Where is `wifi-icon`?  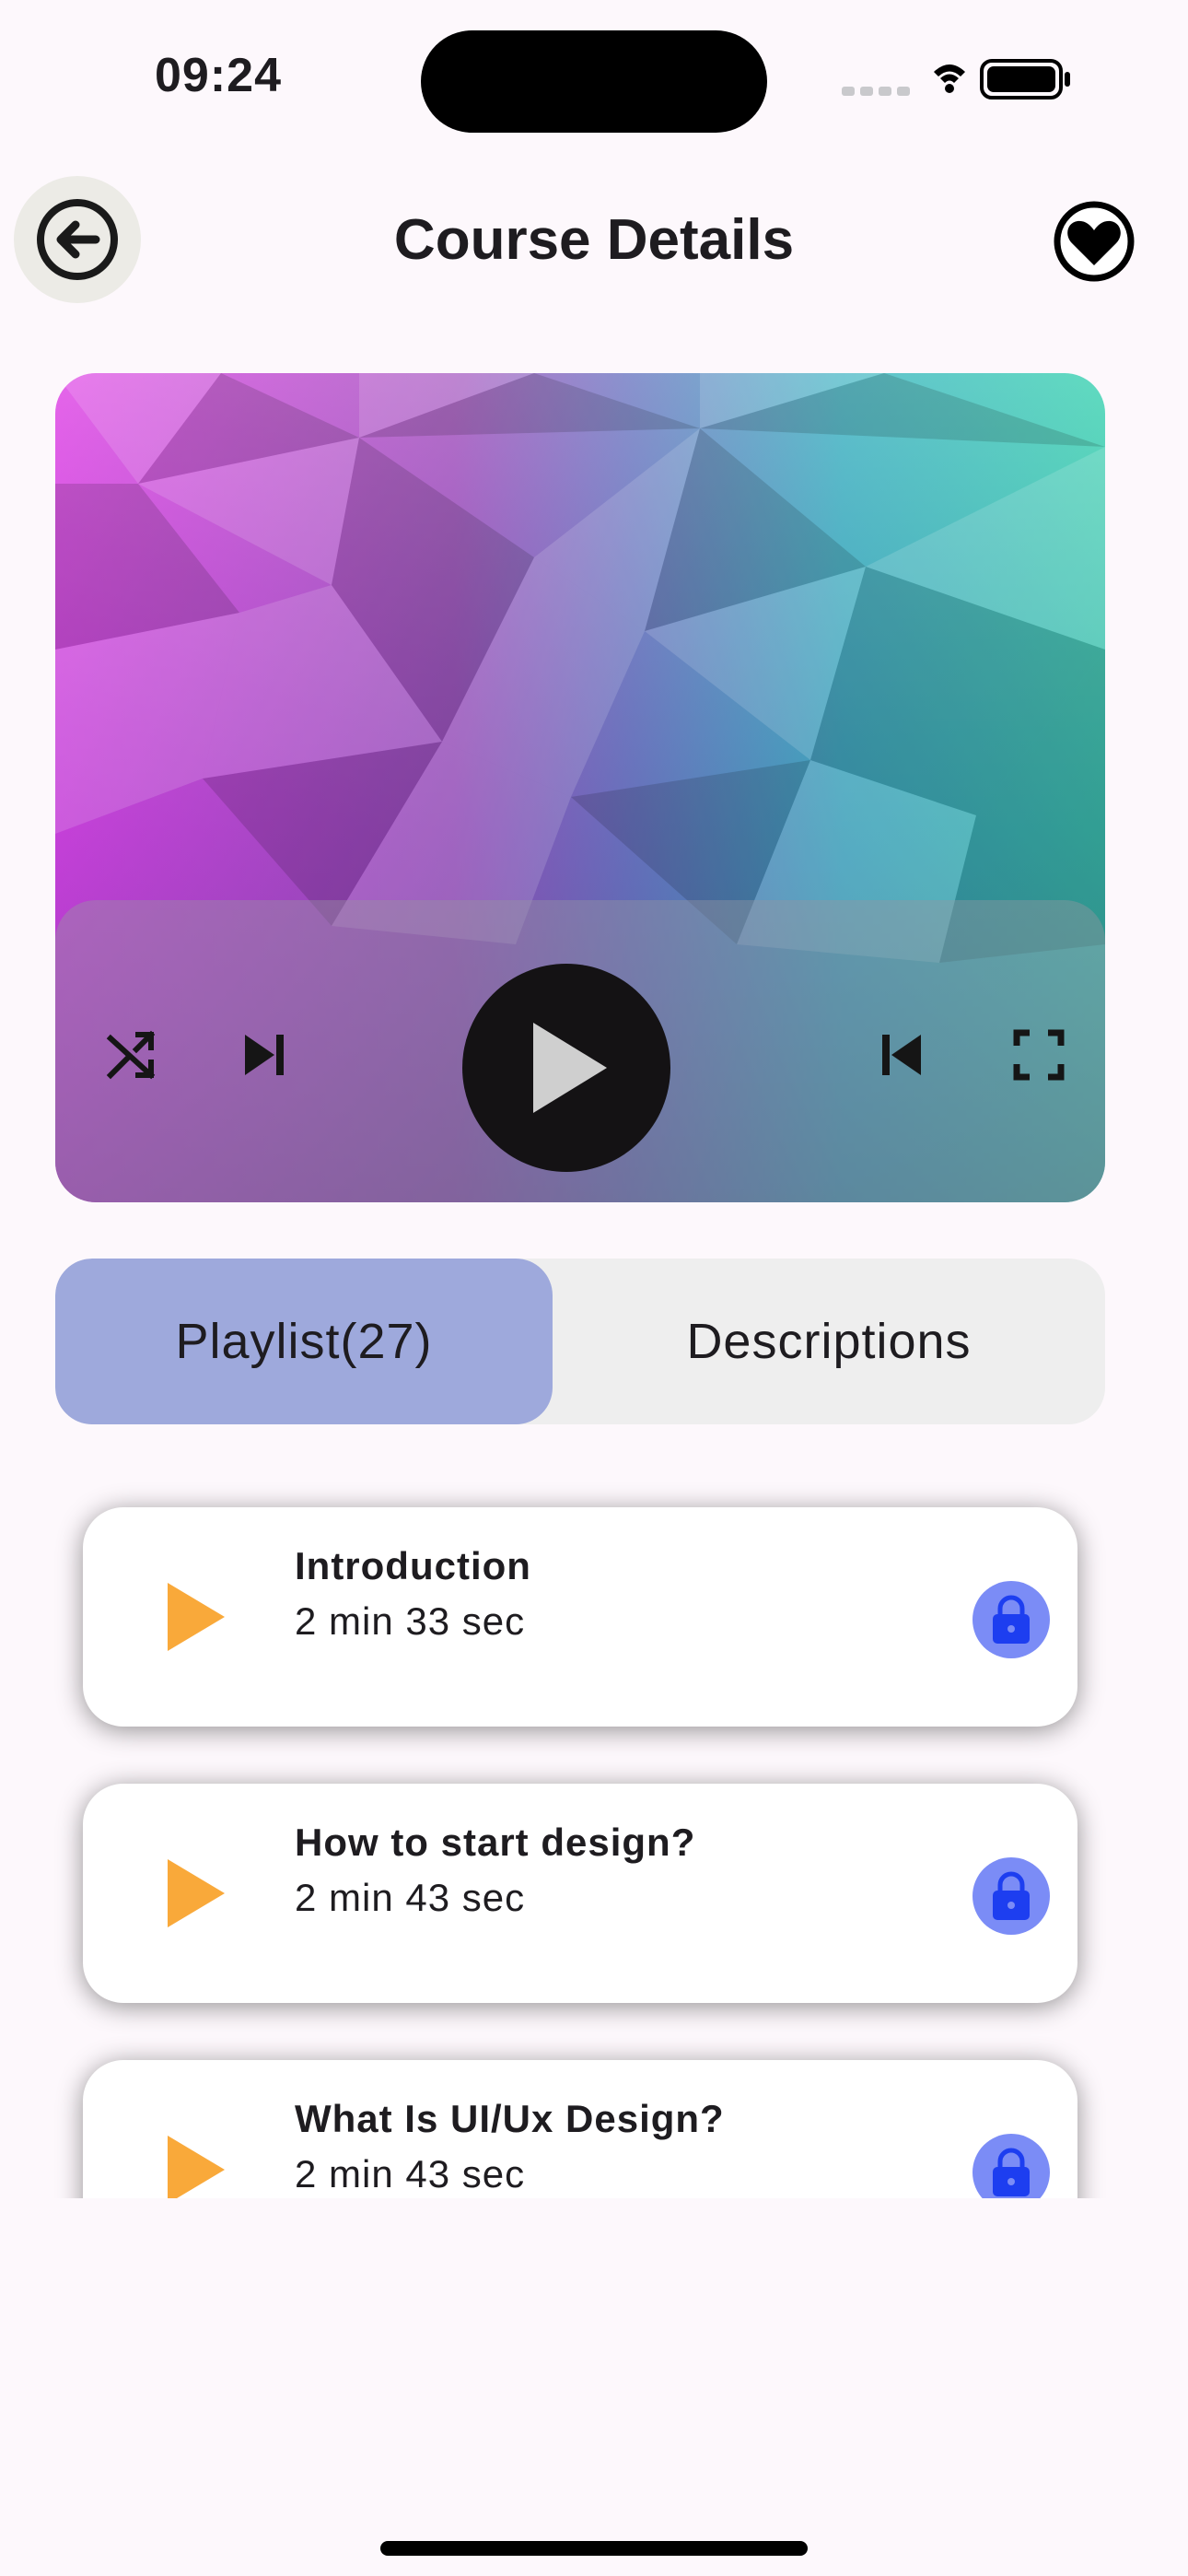
wifi-icon is located at coordinates (949, 78).